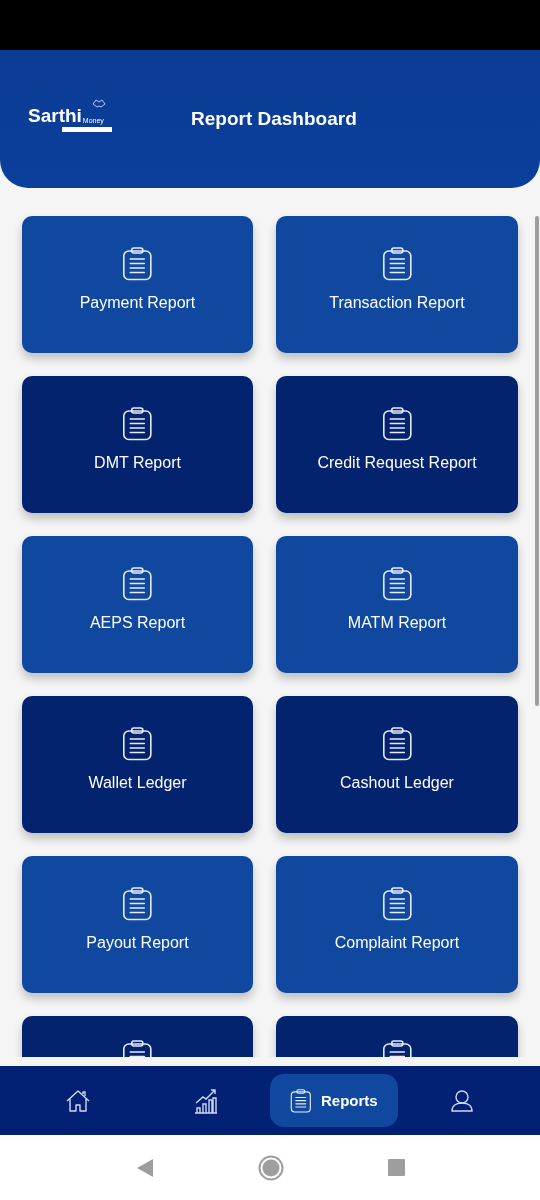 Image resolution: width=540 pixels, height=1200 pixels. What do you see at coordinates (206, 1100) in the screenshot?
I see `chart-icon` at bounding box center [206, 1100].